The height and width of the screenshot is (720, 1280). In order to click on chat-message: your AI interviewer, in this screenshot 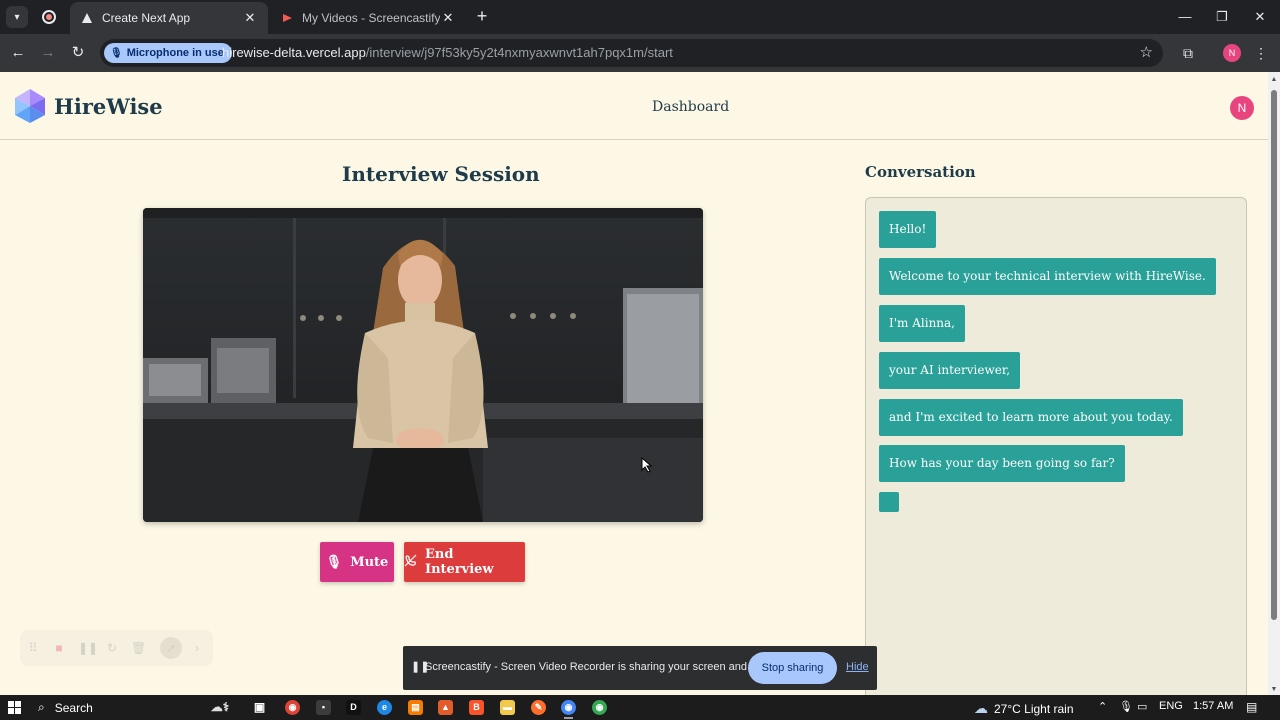, I will do `click(950, 370)`.